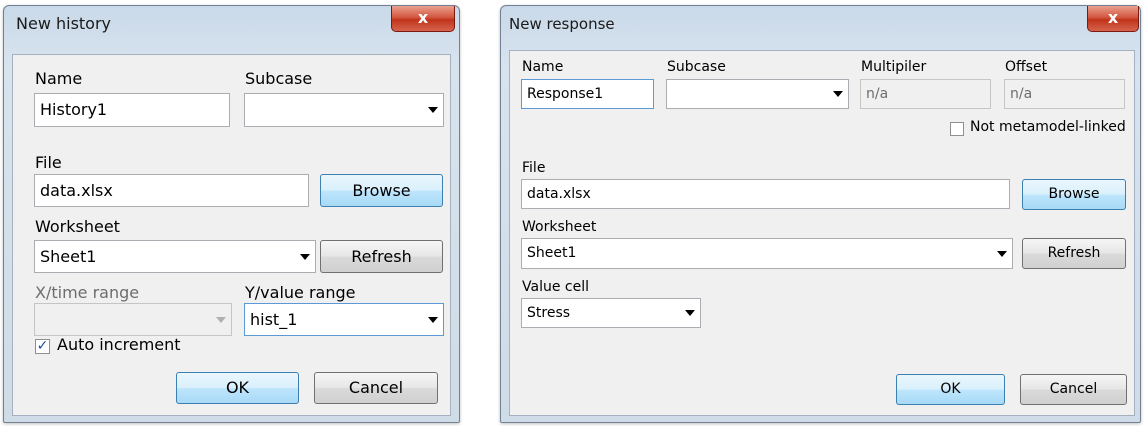 This screenshot has width=1144, height=426. I want to click on auto-increment-label: Auto increment, so click(119, 344).